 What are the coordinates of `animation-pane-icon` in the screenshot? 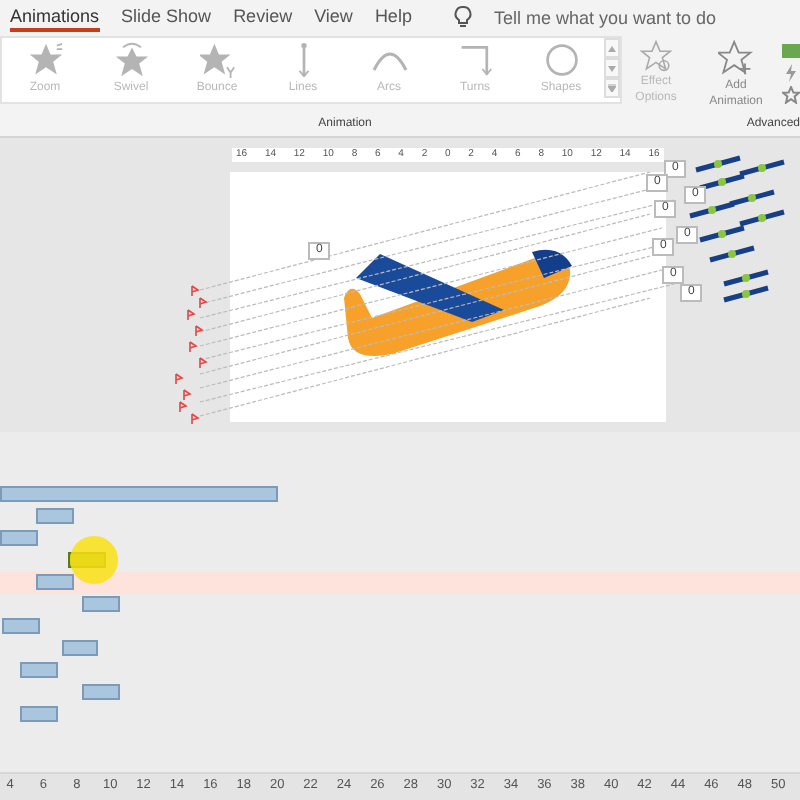 It's located at (791, 51).